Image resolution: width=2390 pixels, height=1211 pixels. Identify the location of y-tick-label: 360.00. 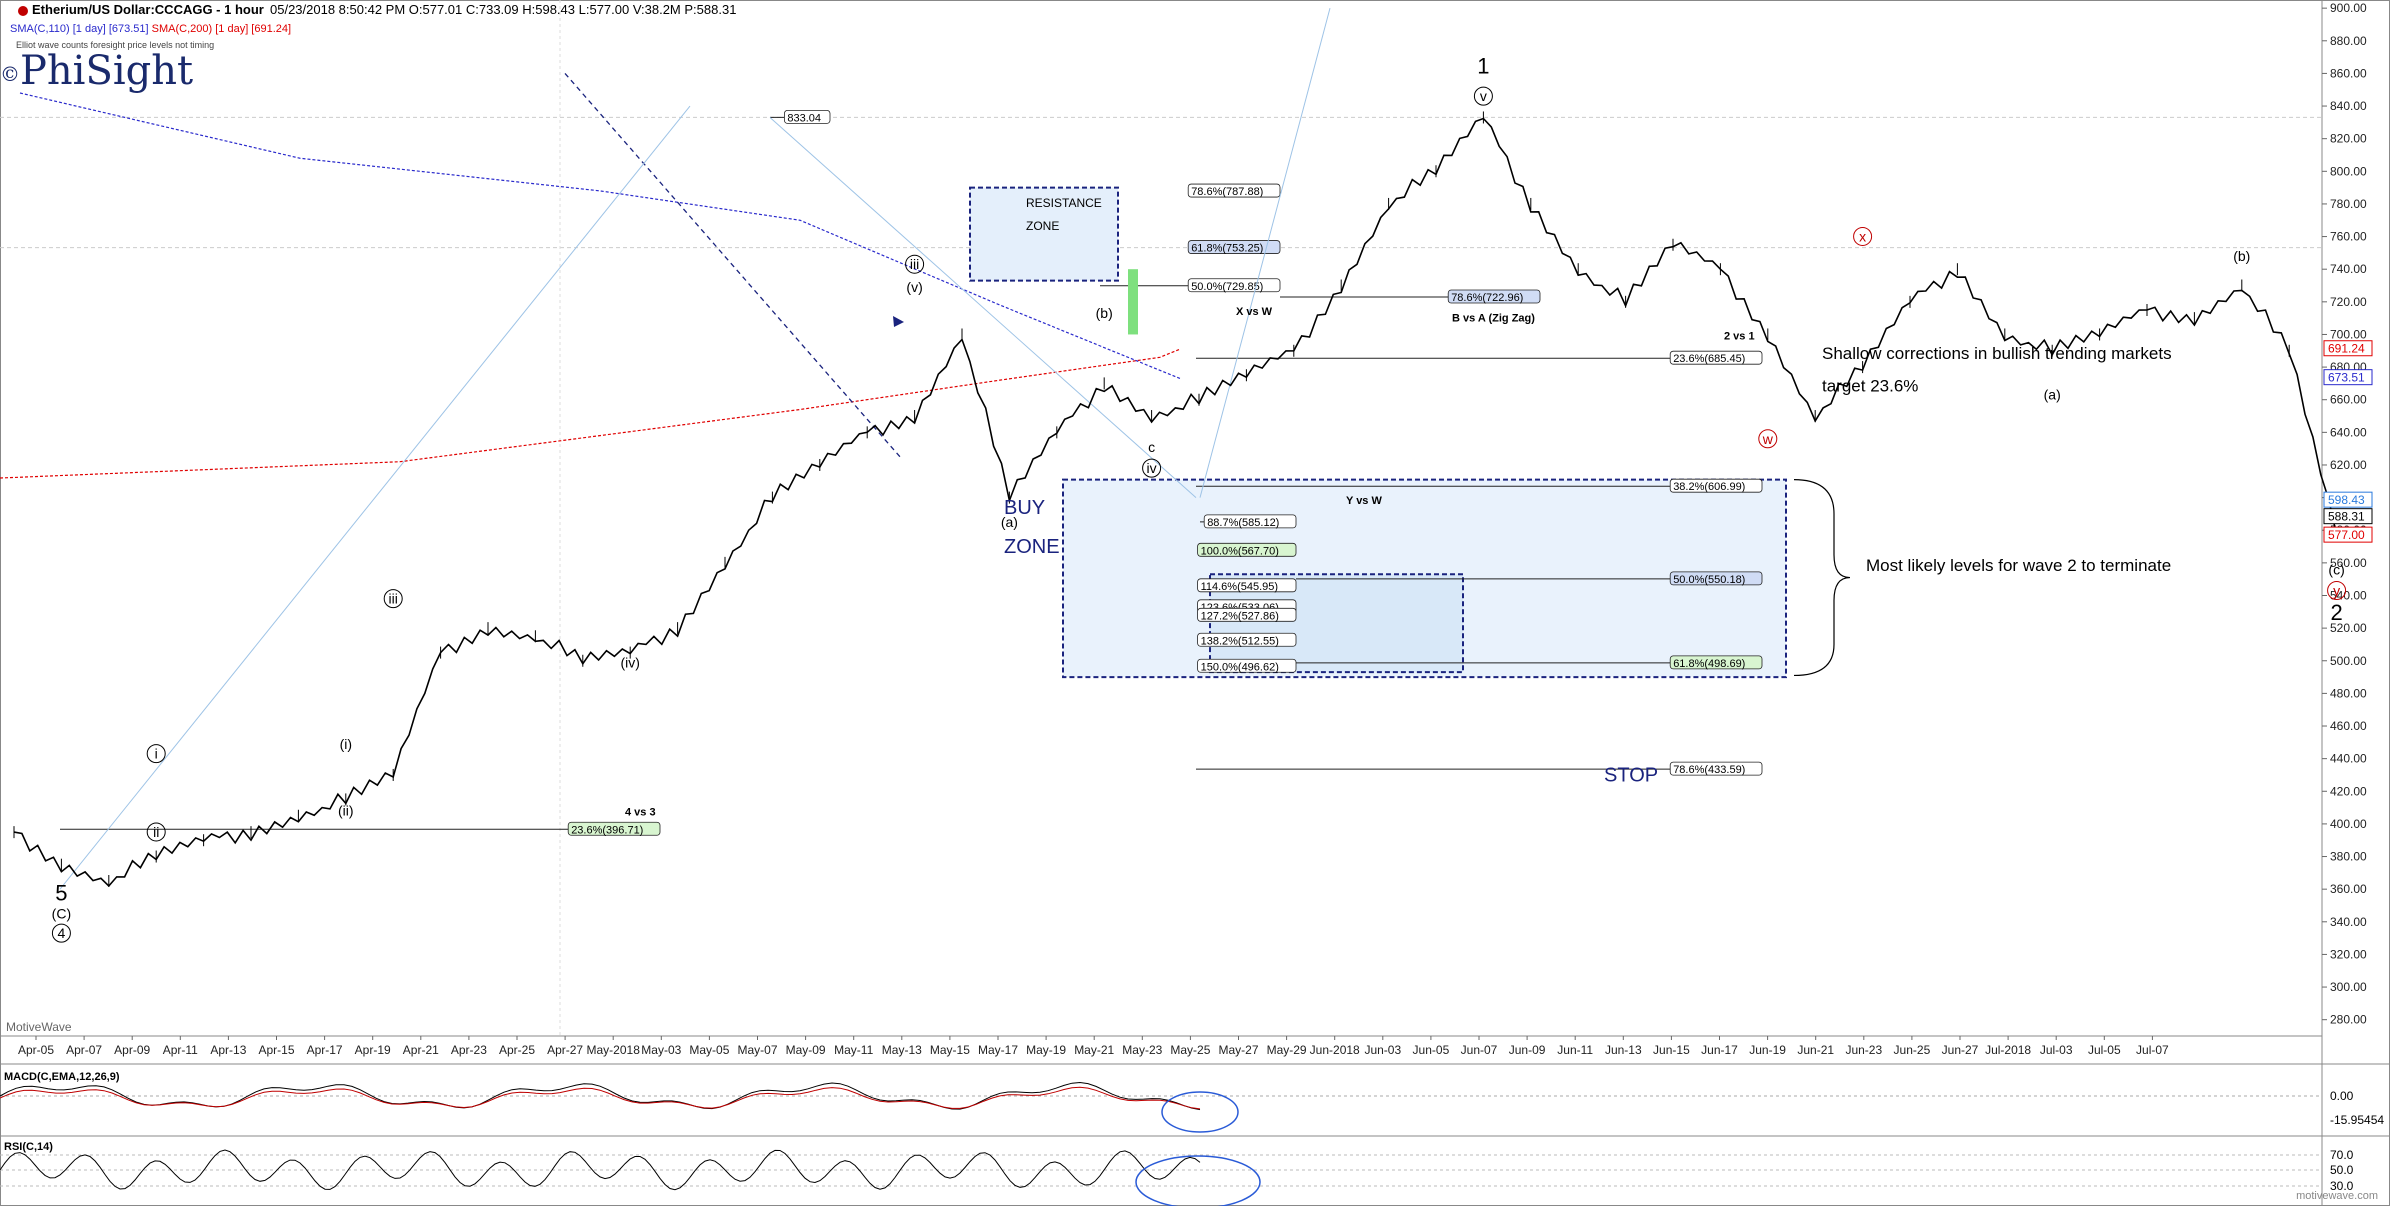
(2348, 889).